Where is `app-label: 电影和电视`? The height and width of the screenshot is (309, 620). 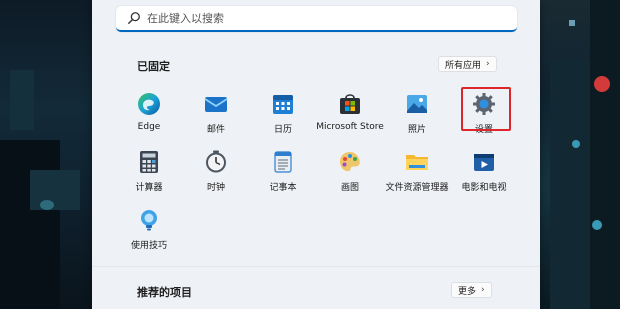 app-label: 电影和电视 is located at coordinates (484, 188).